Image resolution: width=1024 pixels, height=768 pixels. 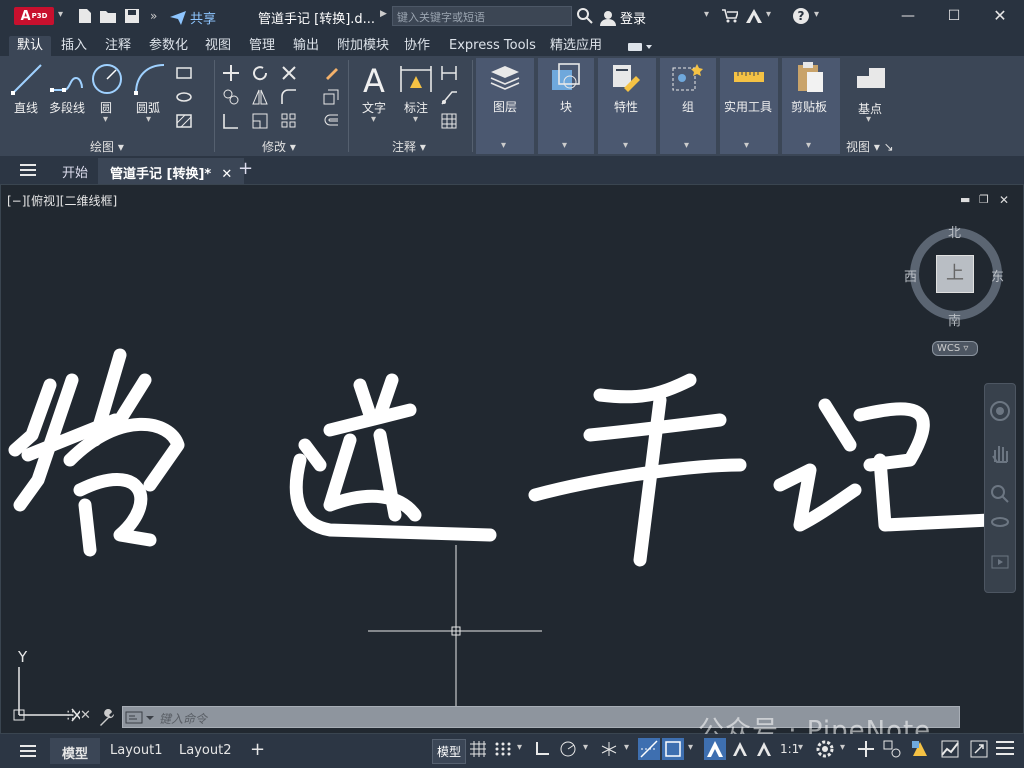 What do you see at coordinates (34, 16) in the screenshot?
I see `app-menu-button: A P3D` at bounding box center [34, 16].